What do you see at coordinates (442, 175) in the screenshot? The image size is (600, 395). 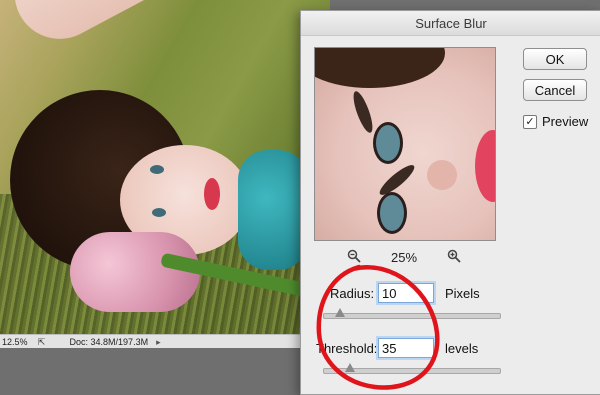 I see `preview-nose` at bounding box center [442, 175].